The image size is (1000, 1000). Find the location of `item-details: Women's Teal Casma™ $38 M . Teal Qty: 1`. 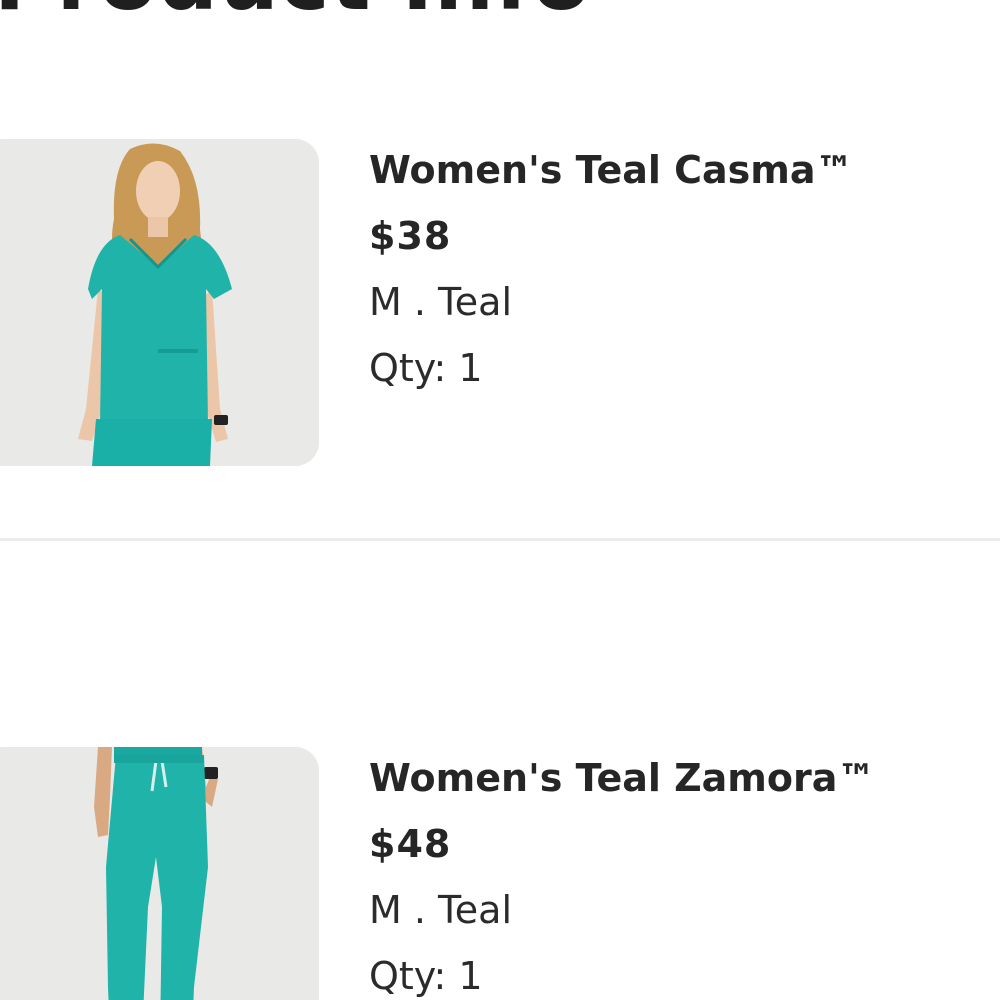

item-details: Women's Teal Casma™ $38 M . Teal Qty: 1 is located at coordinates (611, 269).